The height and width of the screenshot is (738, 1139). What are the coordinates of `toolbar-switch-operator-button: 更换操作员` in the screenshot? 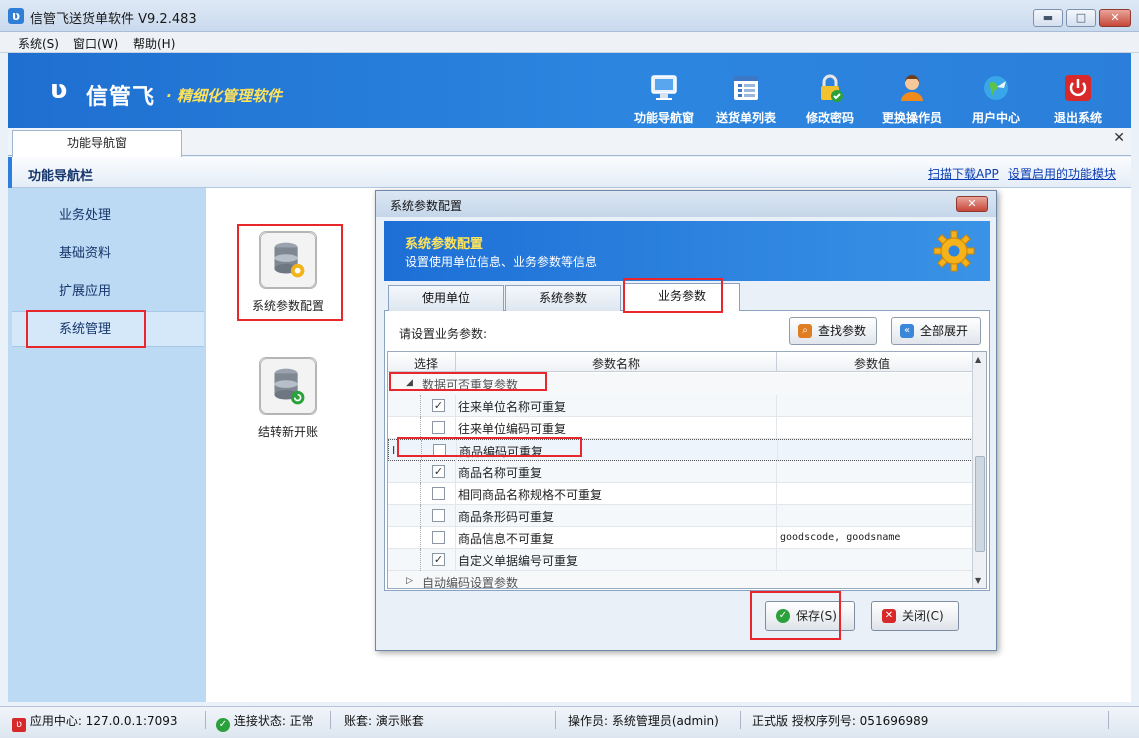 It's located at (912, 99).